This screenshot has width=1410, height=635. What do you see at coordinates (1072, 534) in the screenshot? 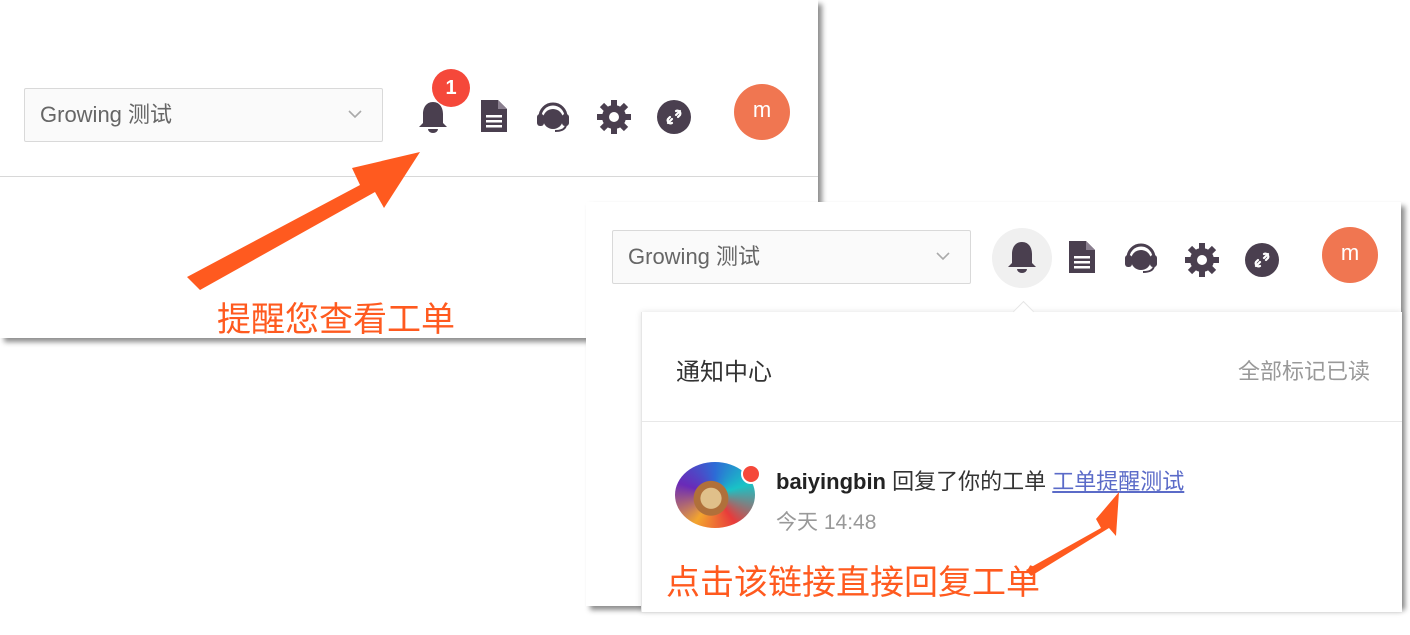
I see `arrow-to-link` at bounding box center [1072, 534].